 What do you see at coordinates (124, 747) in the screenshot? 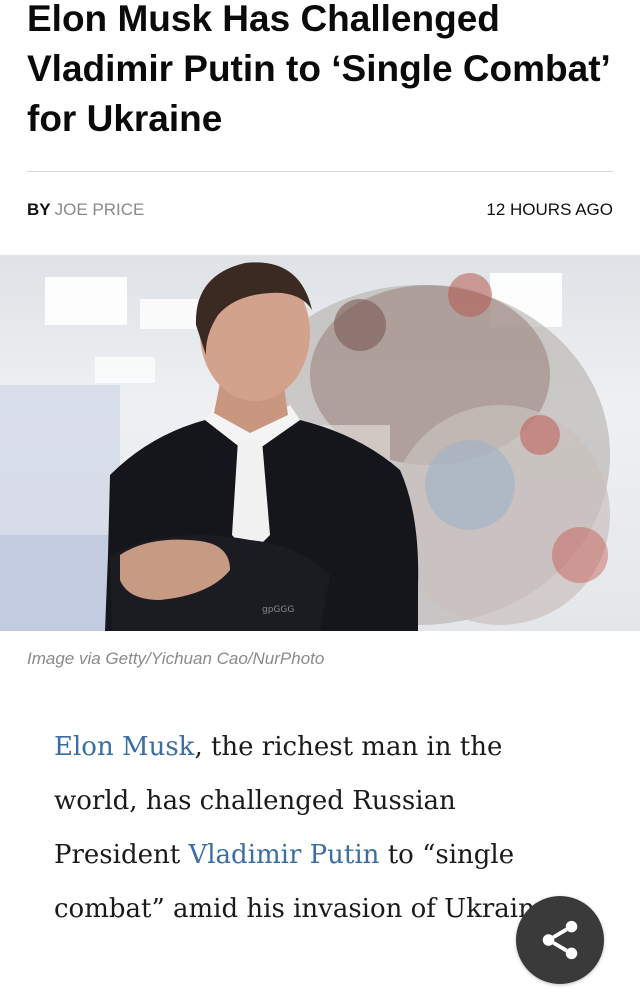
I see `link-elon-musk: Elon Musk` at bounding box center [124, 747].